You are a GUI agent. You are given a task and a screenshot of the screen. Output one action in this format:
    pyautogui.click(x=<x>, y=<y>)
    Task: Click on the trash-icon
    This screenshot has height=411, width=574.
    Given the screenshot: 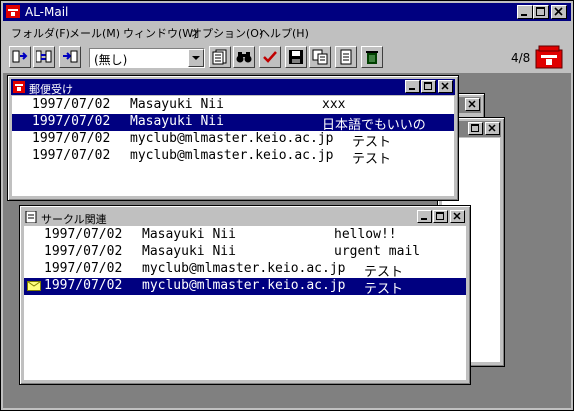 What is the action you would take?
    pyautogui.click(x=372, y=57)
    